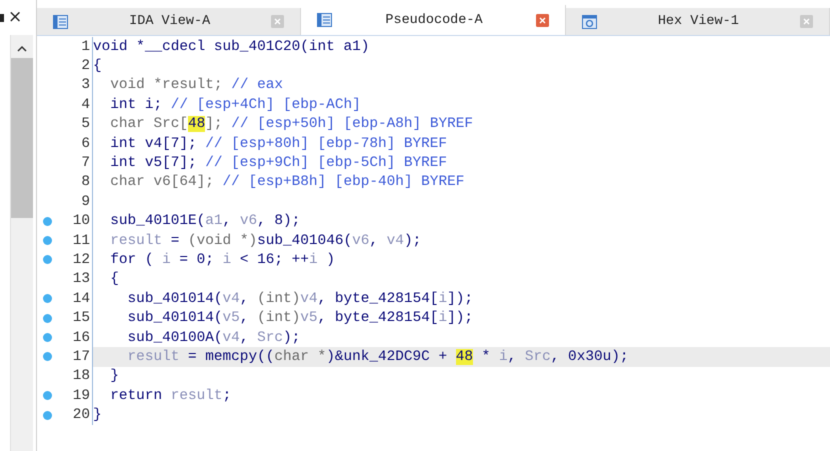  I want to click on code-line: int i; // [esp+4Ch] [ebp-ACh], so click(235, 104).